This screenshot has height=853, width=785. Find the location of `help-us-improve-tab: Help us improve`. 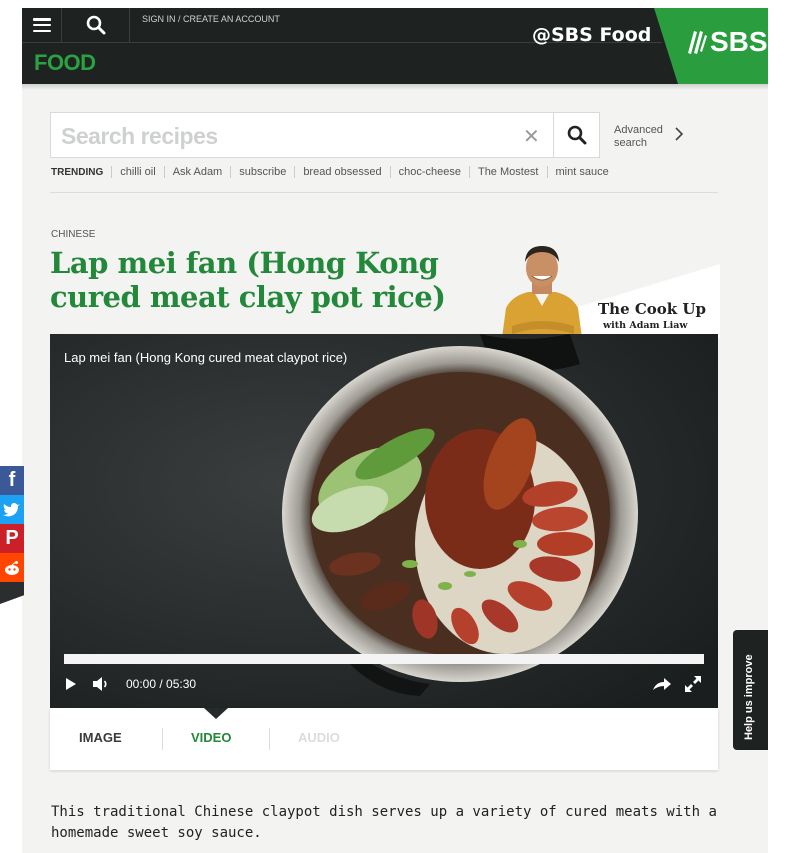

help-us-improve-tab: Help us improve is located at coordinates (750, 690).